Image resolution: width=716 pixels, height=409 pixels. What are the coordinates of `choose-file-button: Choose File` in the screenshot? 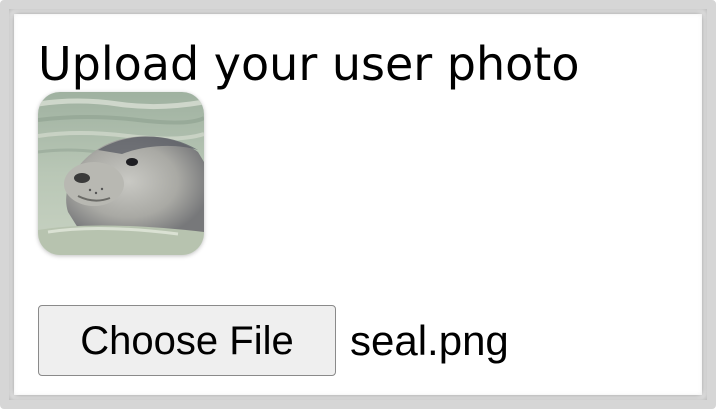 It's located at (187, 340).